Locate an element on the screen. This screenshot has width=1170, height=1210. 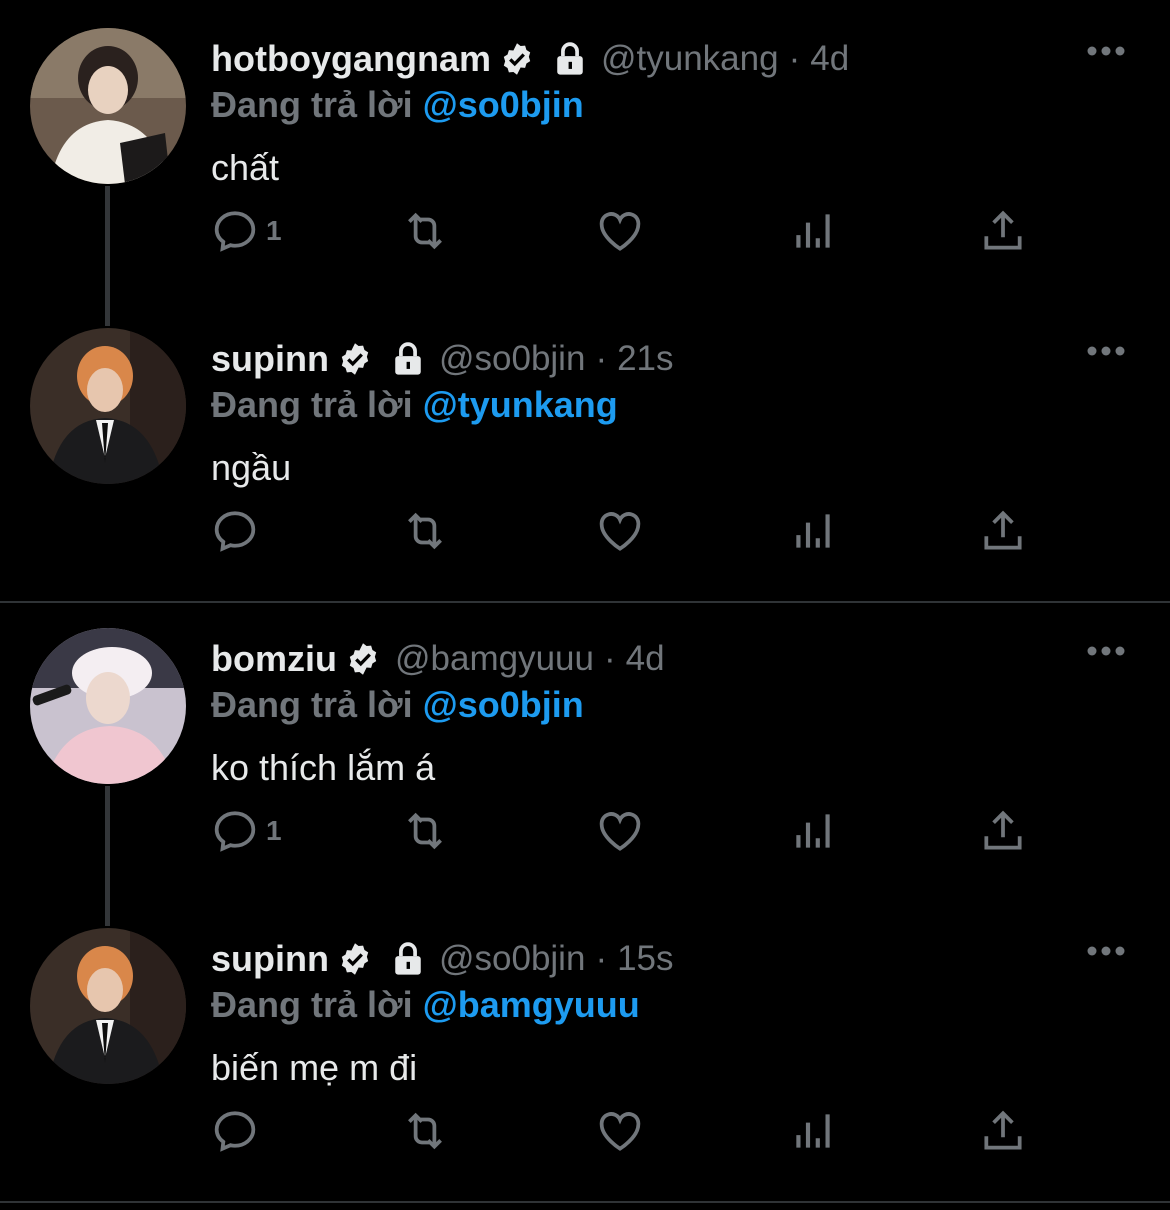
handle: @bamgyuuu is located at coordinates (494, 659).